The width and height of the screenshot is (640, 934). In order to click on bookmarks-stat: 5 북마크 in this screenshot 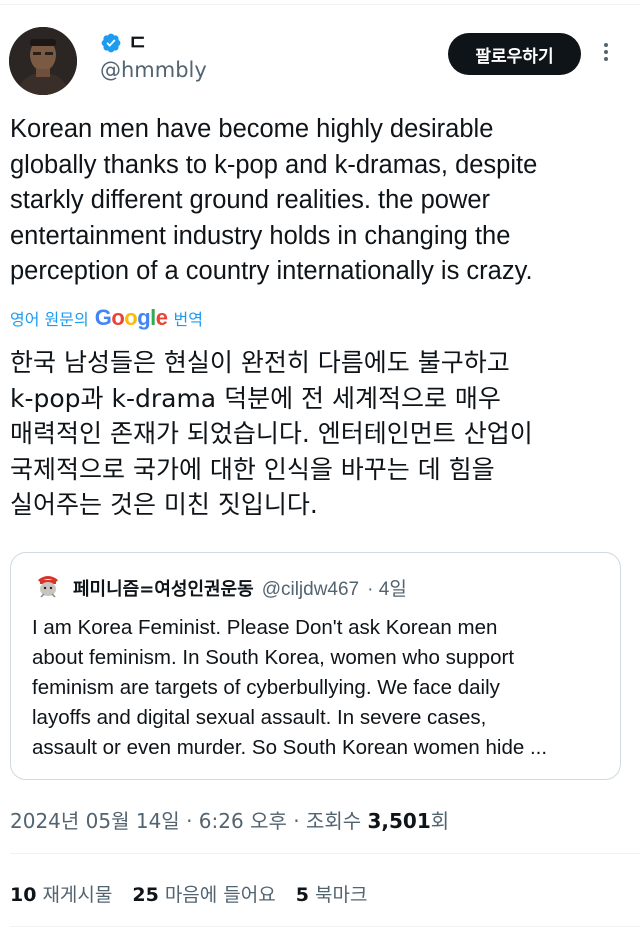, I will do `click(332, 893)`.